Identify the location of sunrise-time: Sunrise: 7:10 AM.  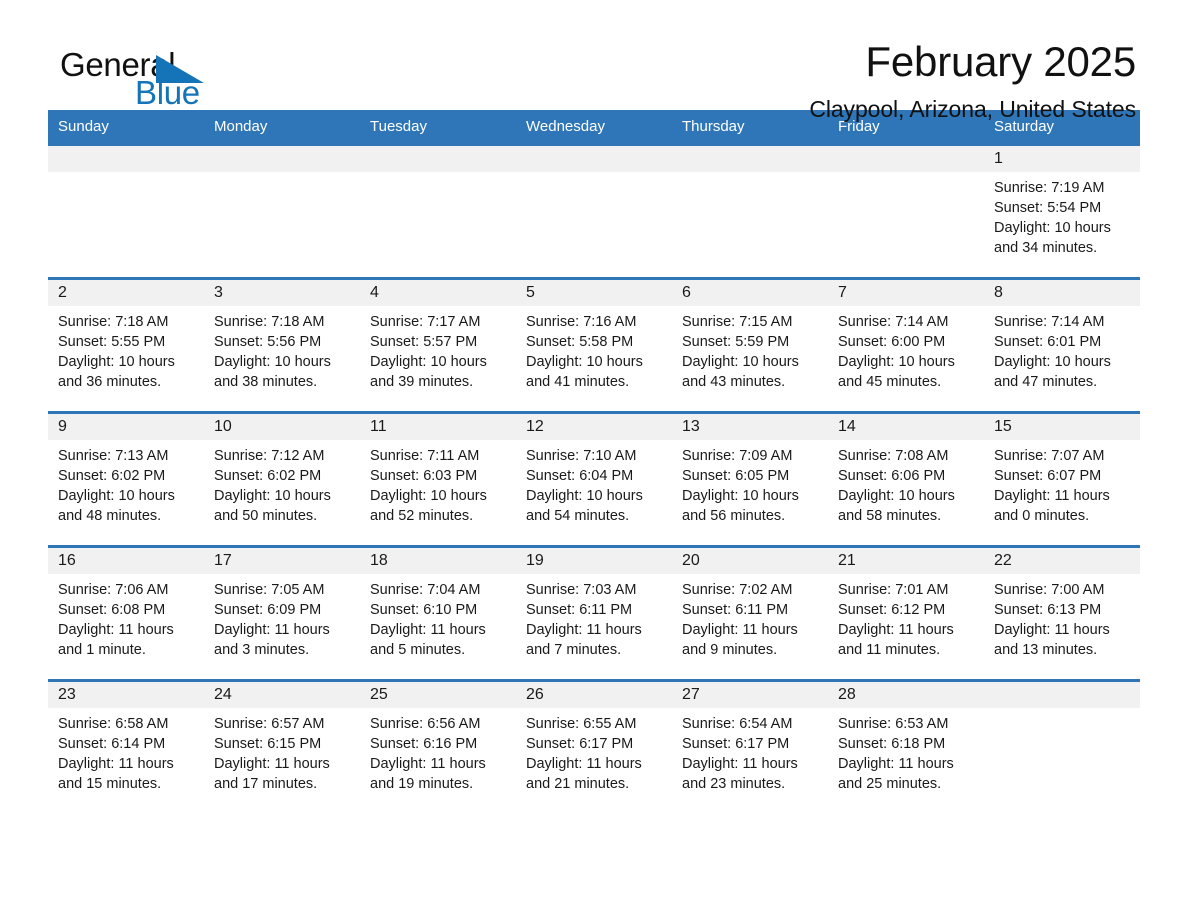
(581, 456).